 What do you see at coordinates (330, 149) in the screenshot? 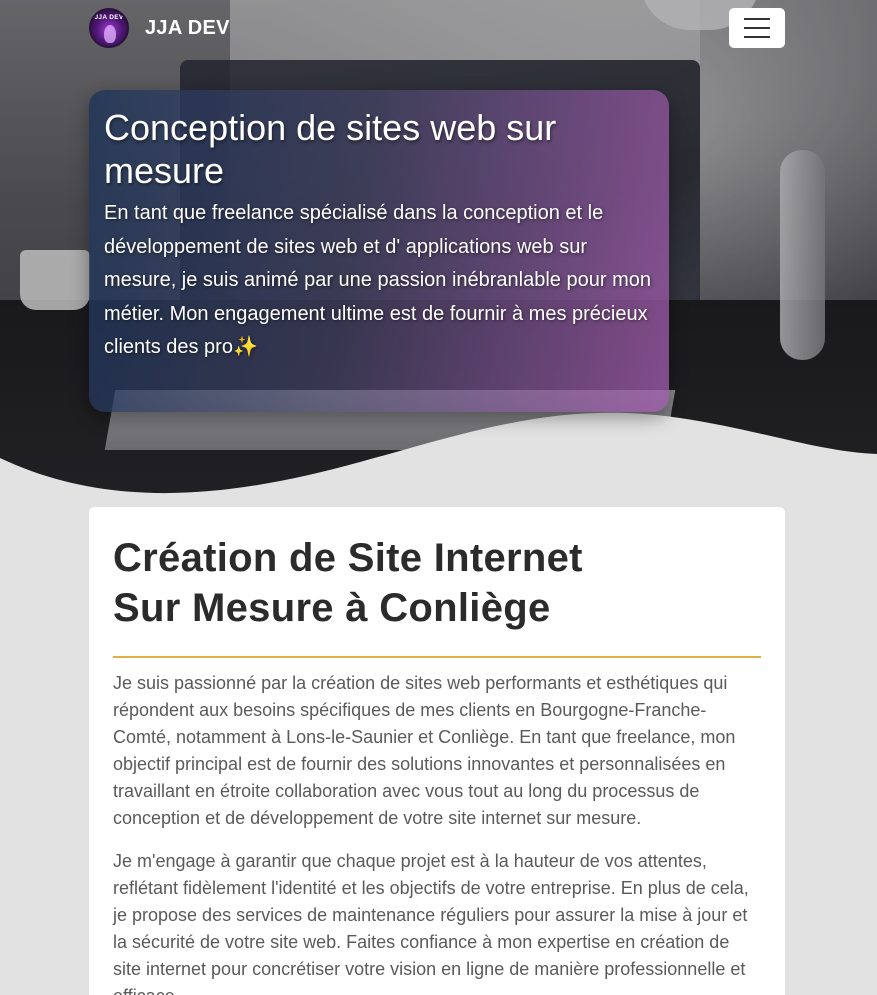
I see `hero-title: Conception de sites web sur mesure` at bounding box center [330, 149].